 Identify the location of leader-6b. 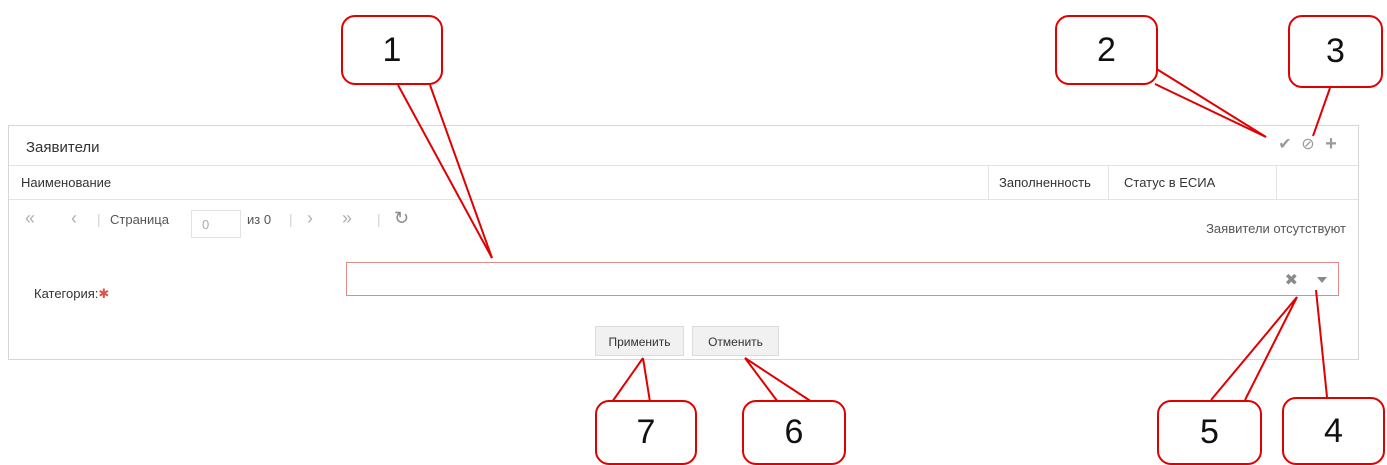
(778, 380).